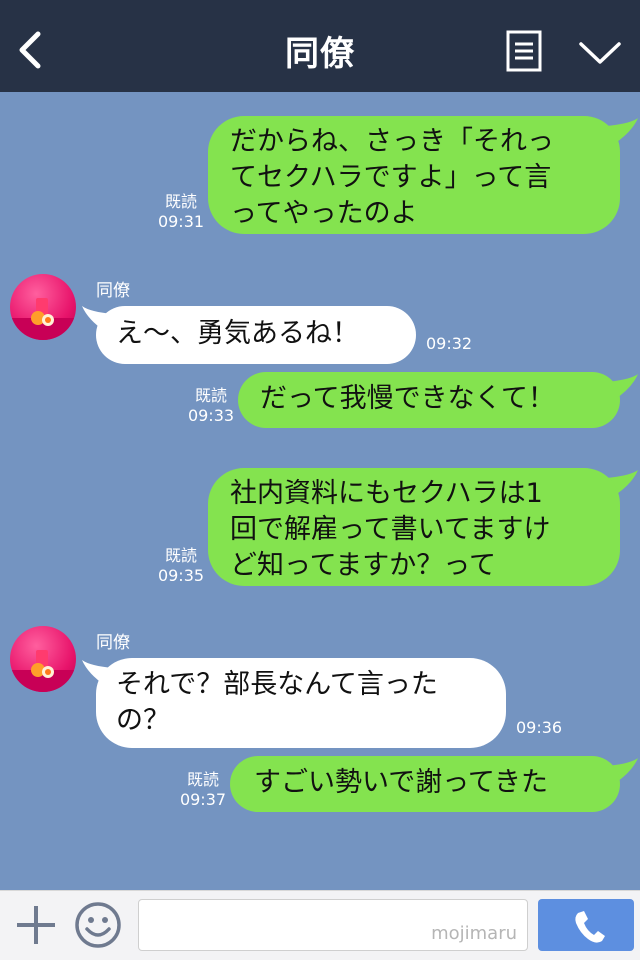 The width and height of the screenshot is (640, 960). Describe the element at coordinates (539, 727) in the screenshot. I see `message-time: 09:36` at that location.